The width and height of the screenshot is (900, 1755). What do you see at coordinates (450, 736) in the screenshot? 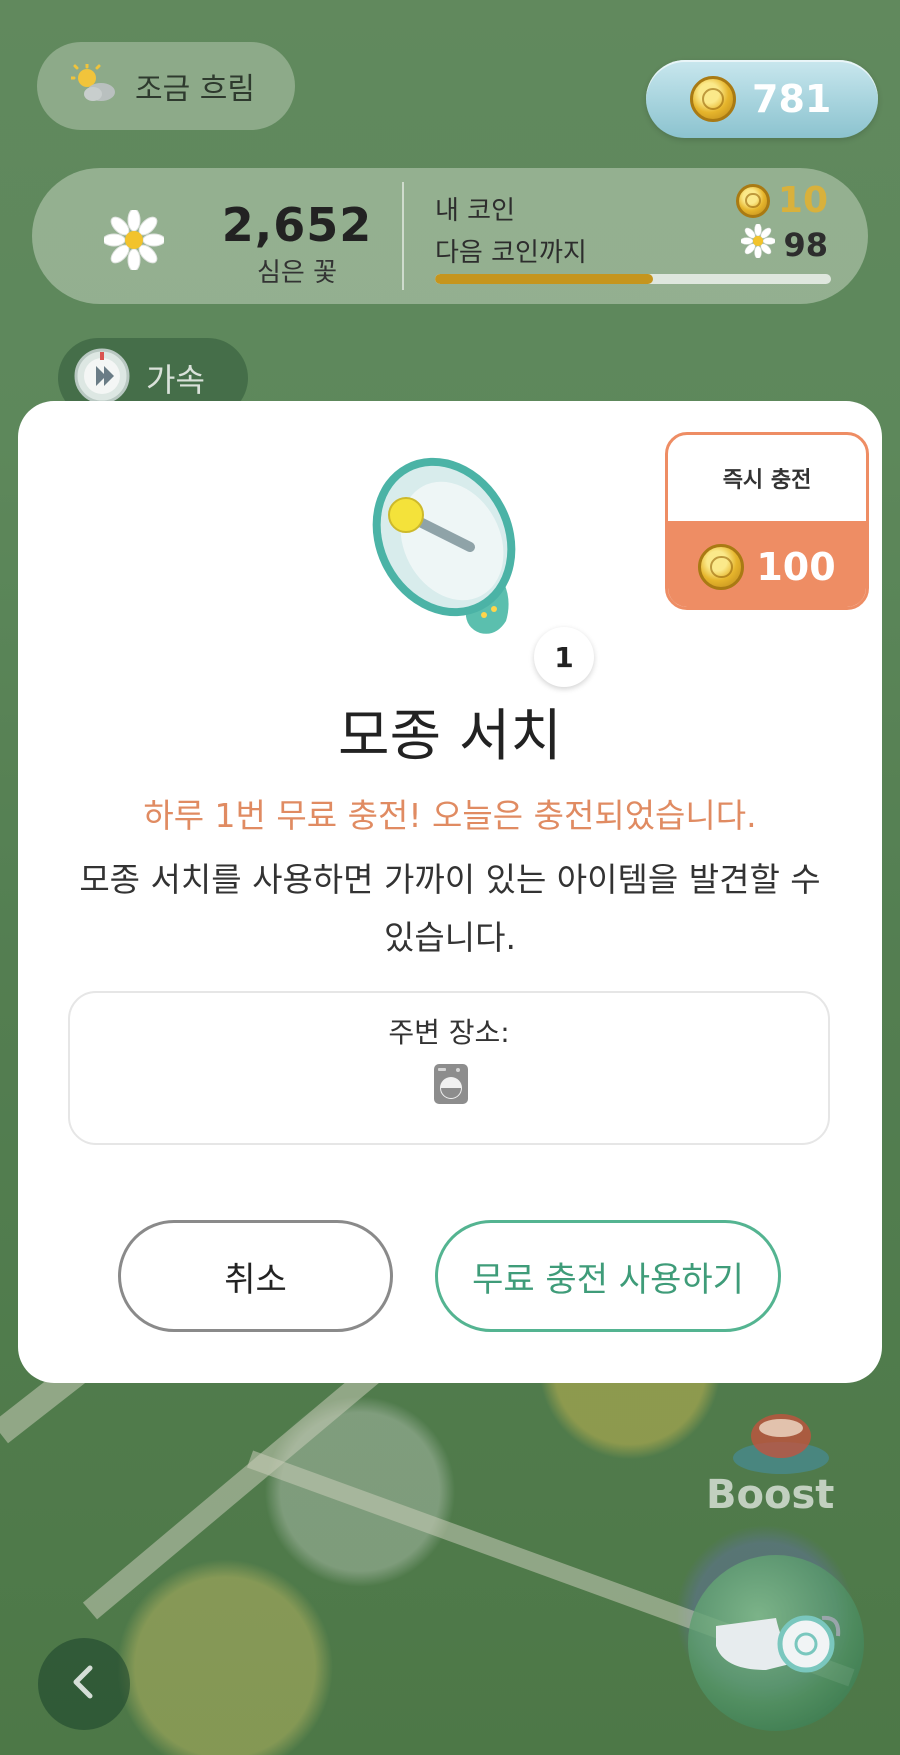
I see `dialog-title: 모종 서치` at bounding box center [450, 736].